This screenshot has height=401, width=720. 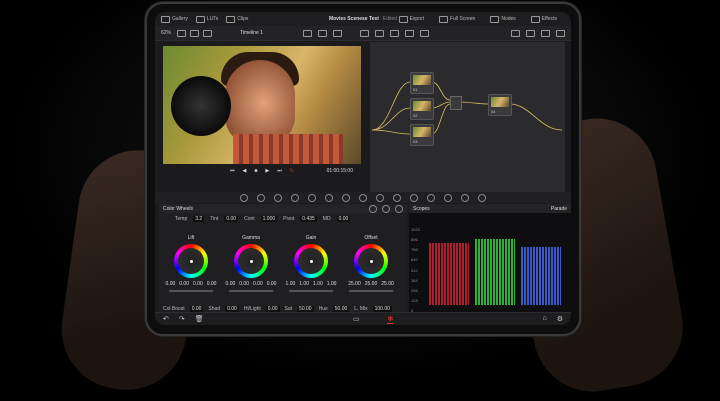 What do you see at coordinates (195, 33) in the screenshot?
I see `split-view-icon` at bounding box center [195, 33].